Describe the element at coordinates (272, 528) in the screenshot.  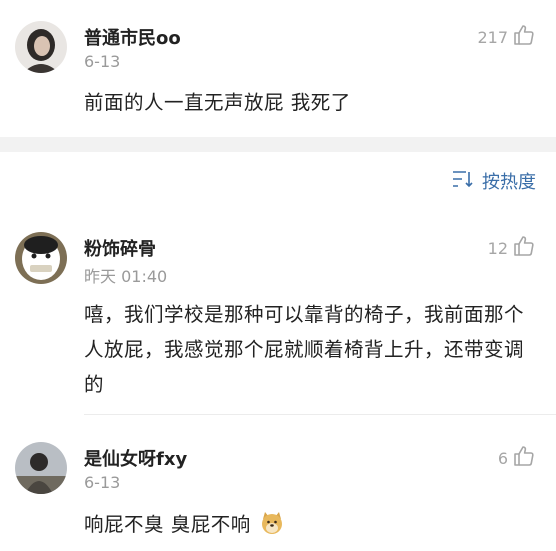
I see `doge-emoji-icon` at that location.